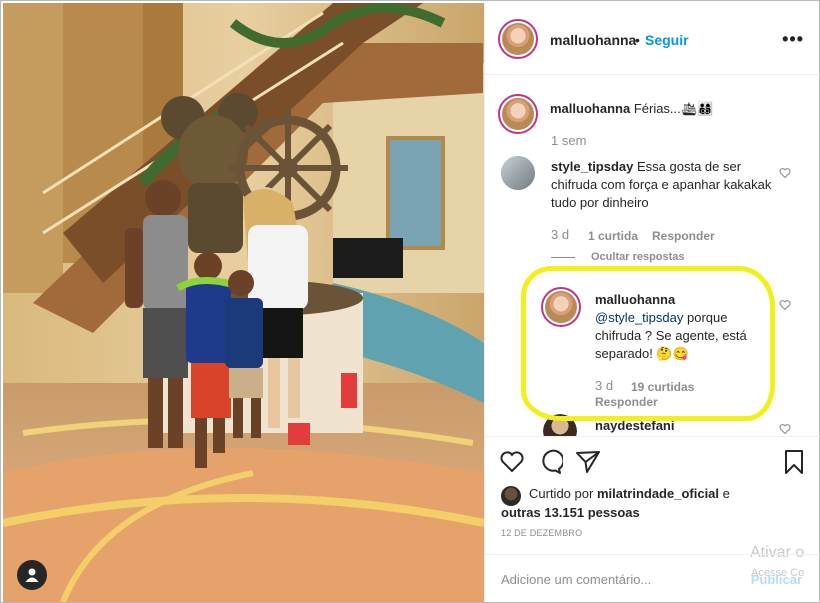  What do you see at coordinates (560, 425) in the screenshot?
I see `comment2-avatar` at bounding box center [560, 425].